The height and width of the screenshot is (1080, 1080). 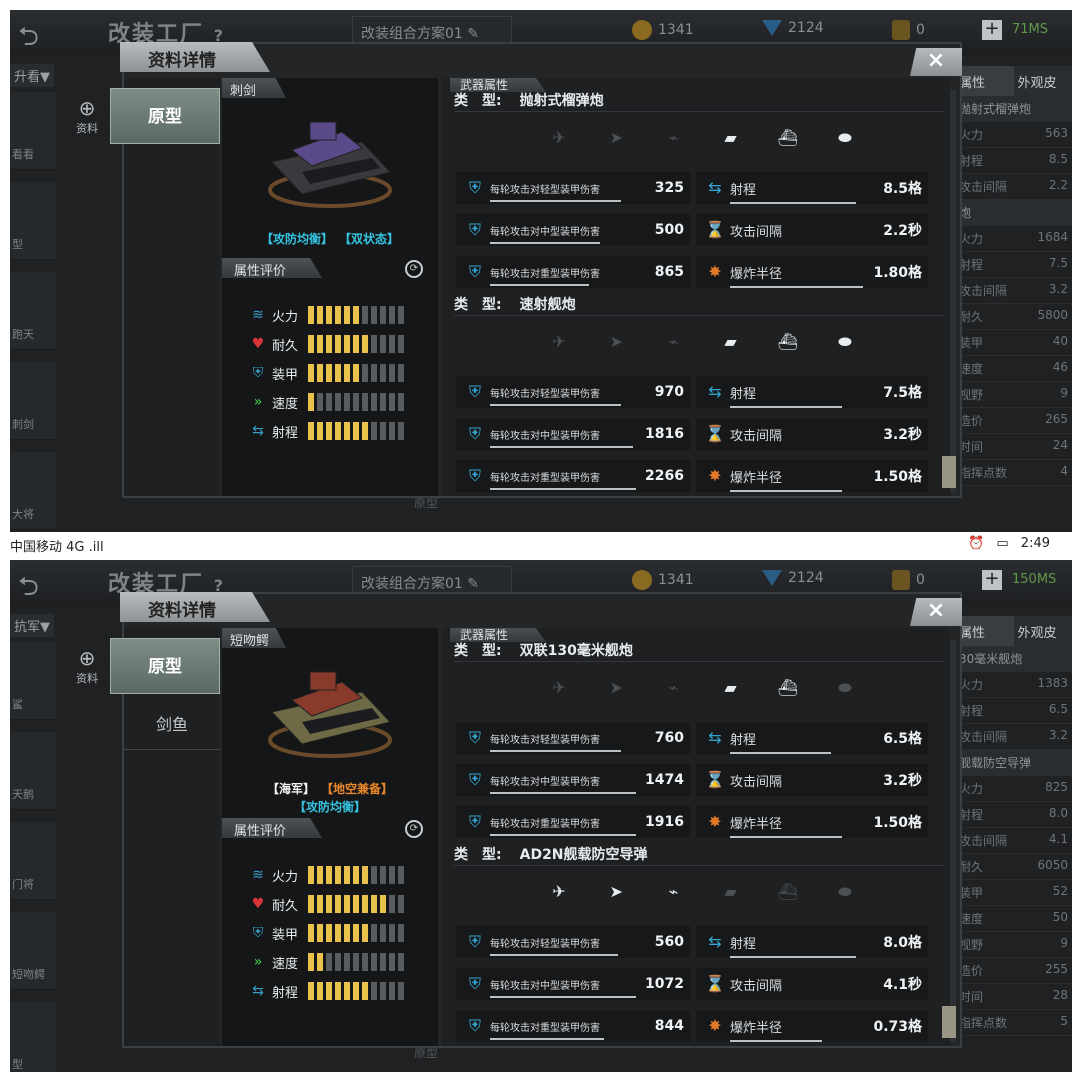 I want to click on weapon-stat: ⛨ 每轮攻击对重型装甲伤害 844, so click(x=573, y=1026).